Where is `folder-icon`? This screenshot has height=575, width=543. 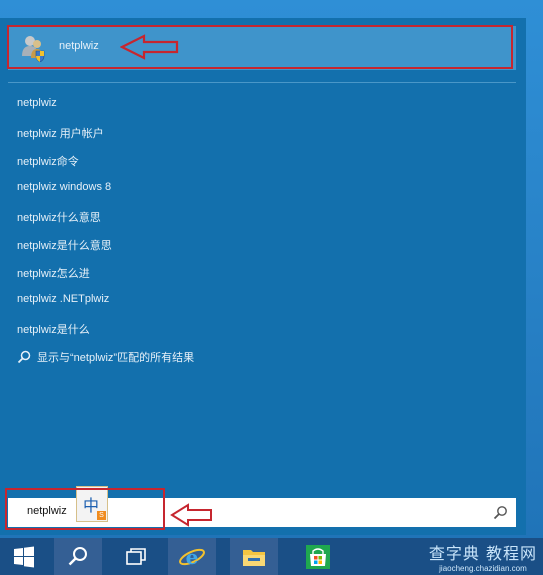 folder-icon is located at coordinates (254, 557).